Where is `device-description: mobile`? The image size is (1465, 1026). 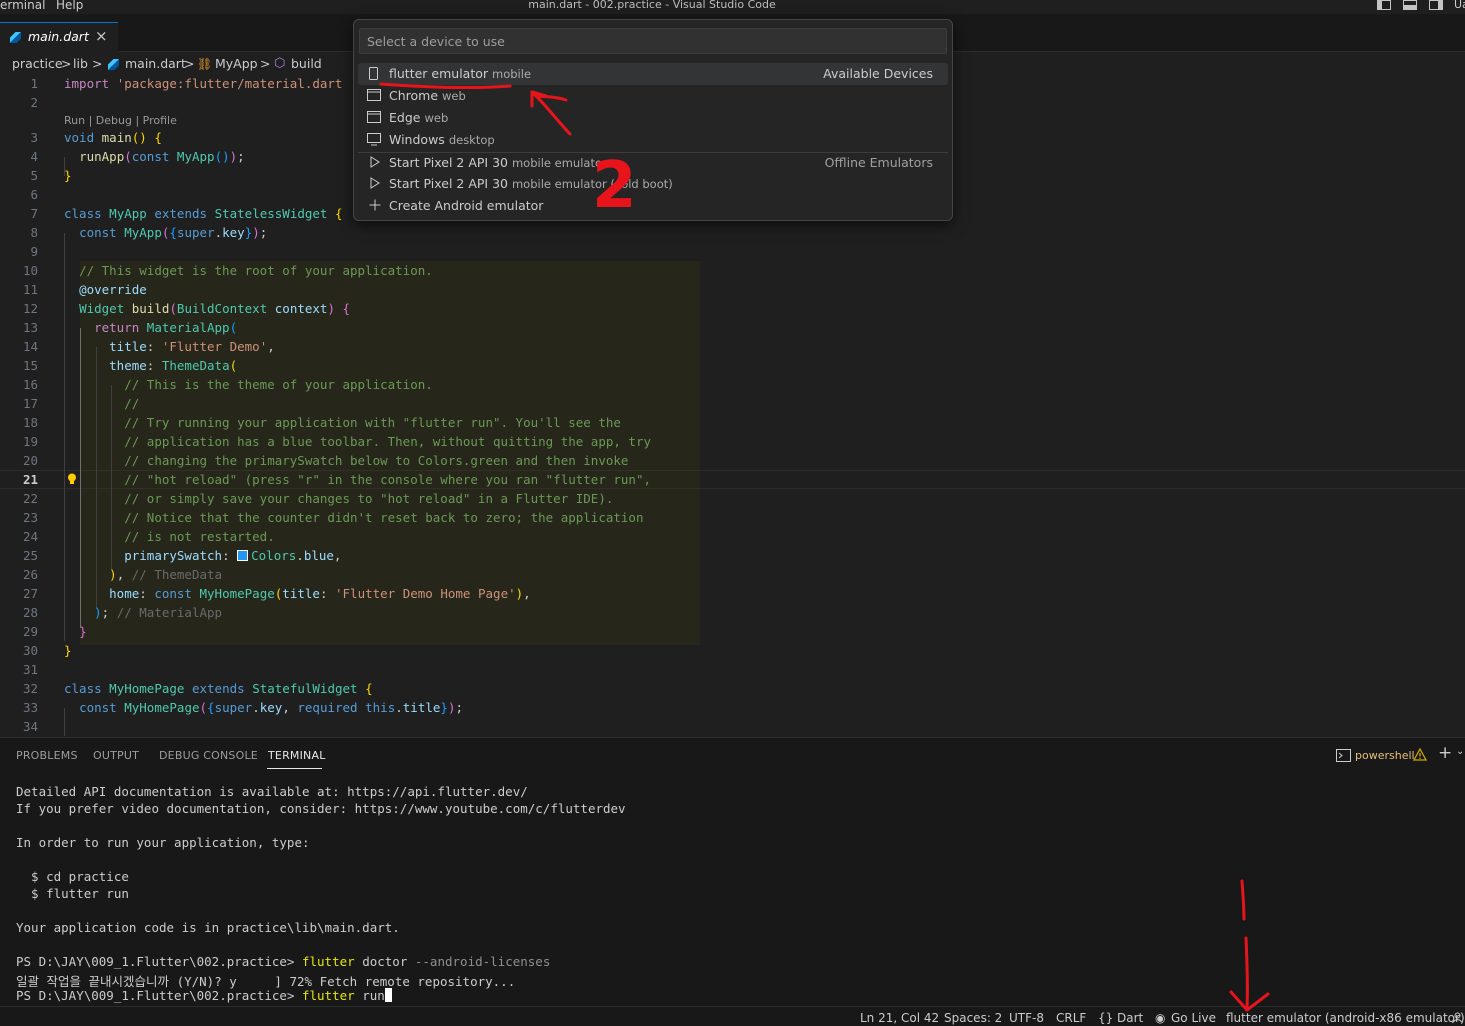
device-description: mobile is located at coordinates (512, 74).